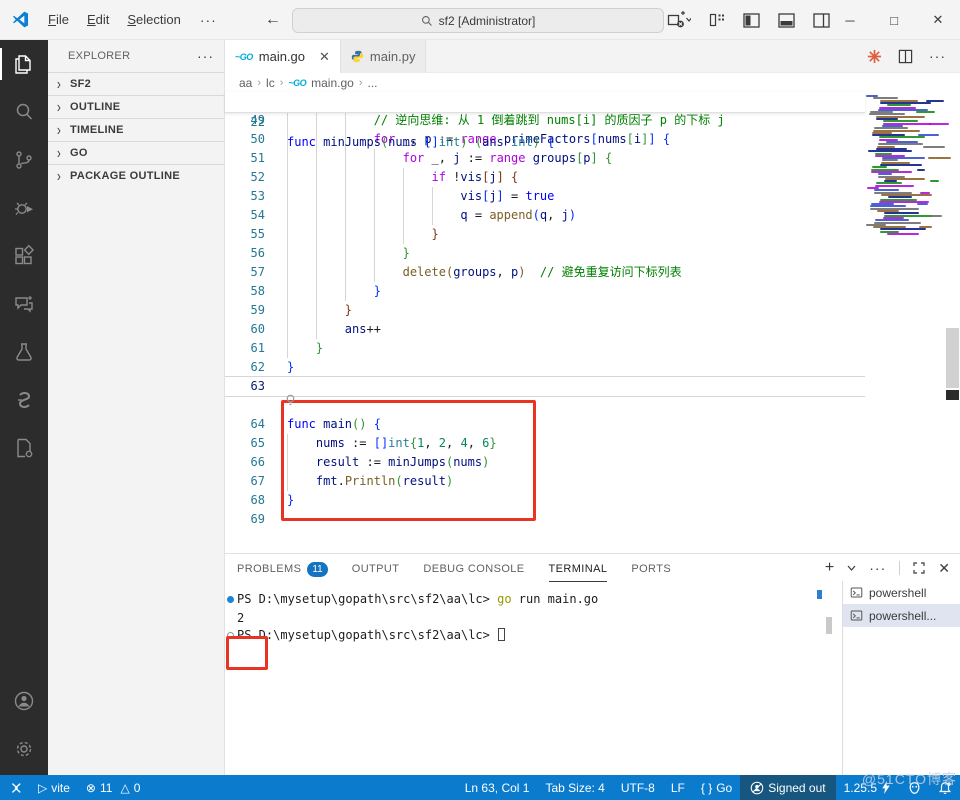  I want to click on close-button: ✕, so click(938, 20).